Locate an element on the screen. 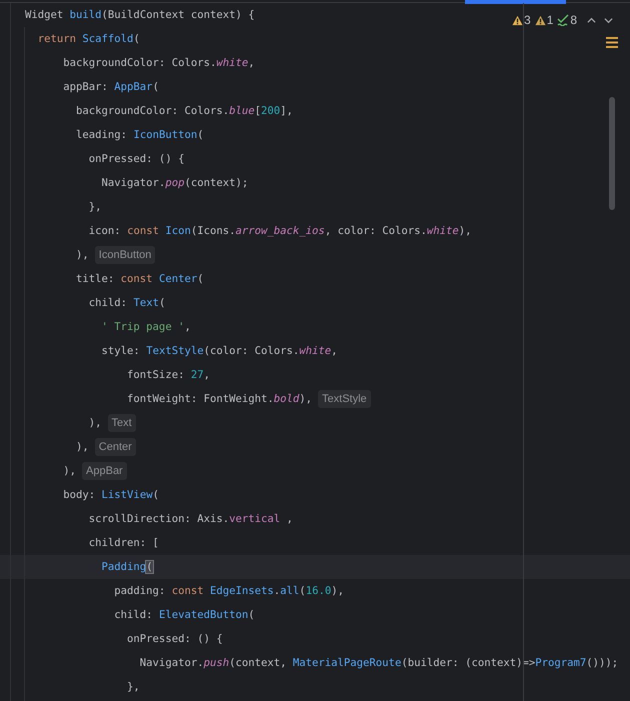 Image resolution: width=630 pixels, height=701 pixels. check-icon is located at coordinates (563, 20).